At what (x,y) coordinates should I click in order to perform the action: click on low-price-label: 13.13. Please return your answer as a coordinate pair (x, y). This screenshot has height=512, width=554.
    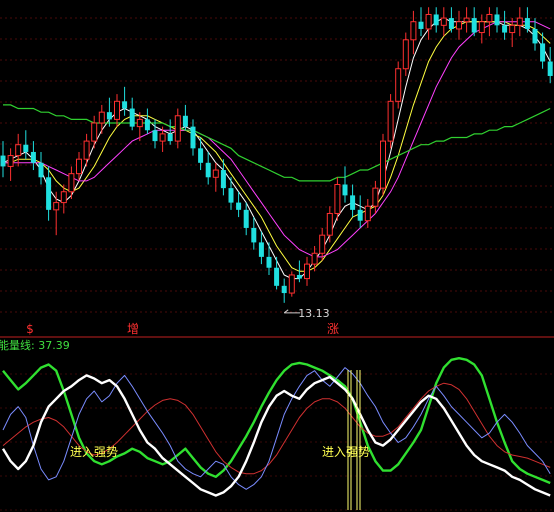
    Looking at the image, I should click on (314, 313).